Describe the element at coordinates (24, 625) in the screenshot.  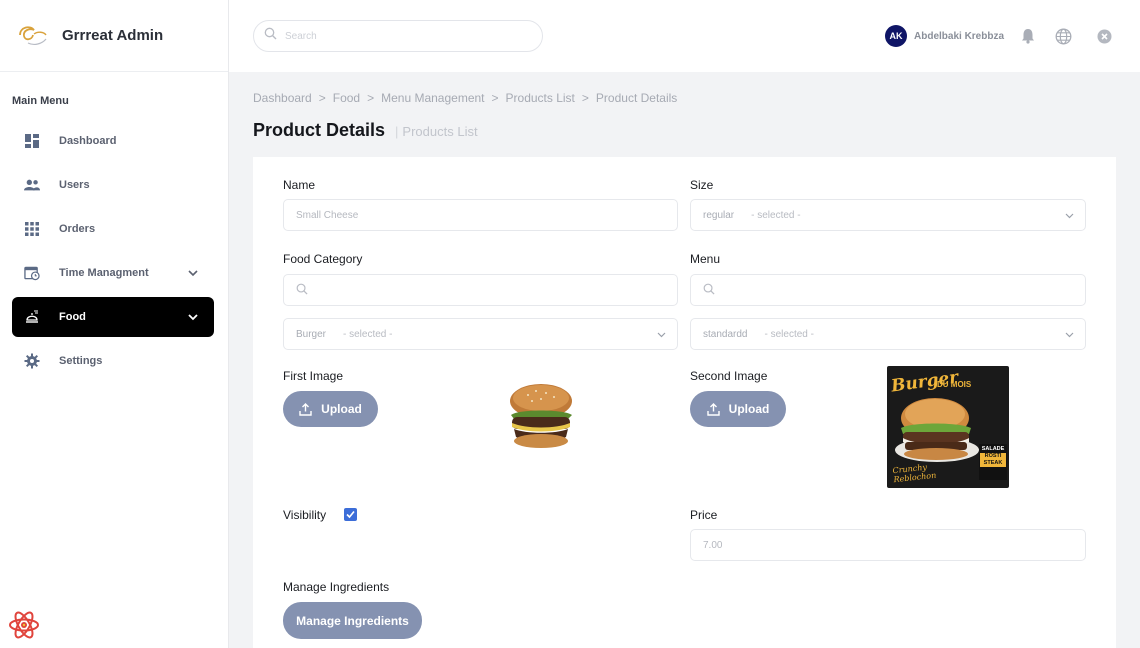
I see `react-logo-icon` at that location.